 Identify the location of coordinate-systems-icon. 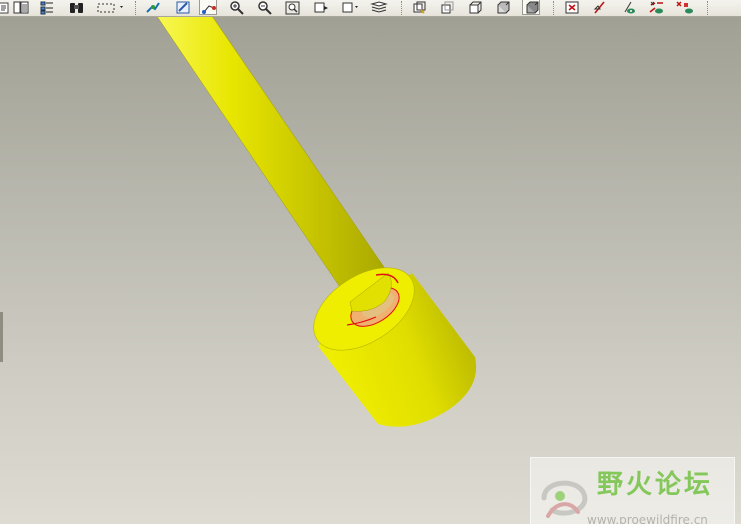
(656, 7).